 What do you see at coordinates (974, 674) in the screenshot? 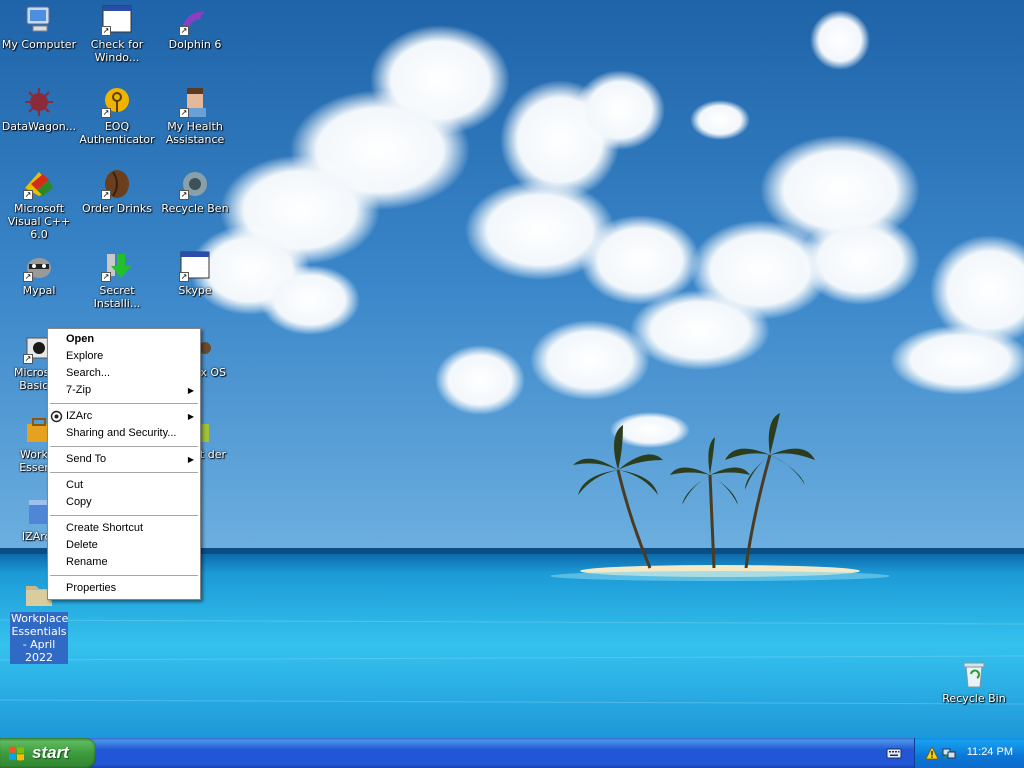
I see `recycle-bin-icon` at bounding box center [974, 674].